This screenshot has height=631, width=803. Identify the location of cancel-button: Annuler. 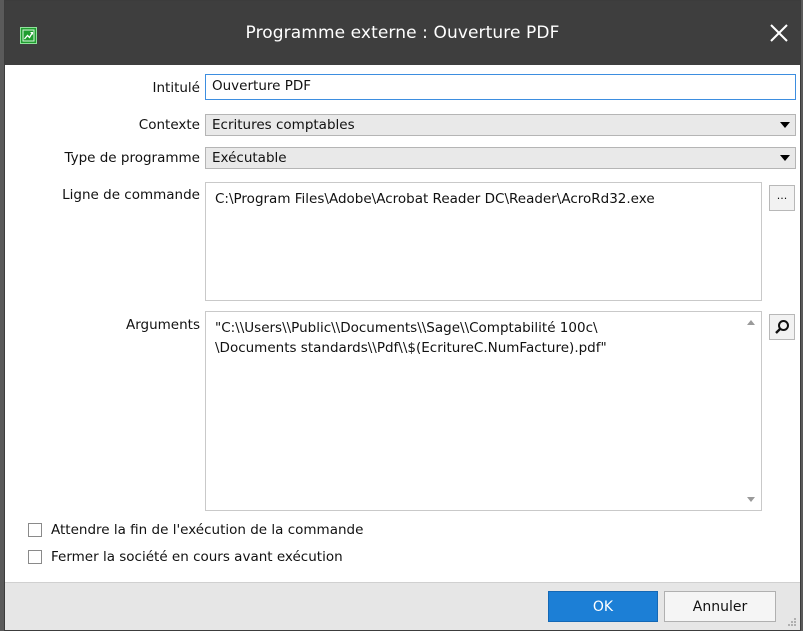
(720, 606).